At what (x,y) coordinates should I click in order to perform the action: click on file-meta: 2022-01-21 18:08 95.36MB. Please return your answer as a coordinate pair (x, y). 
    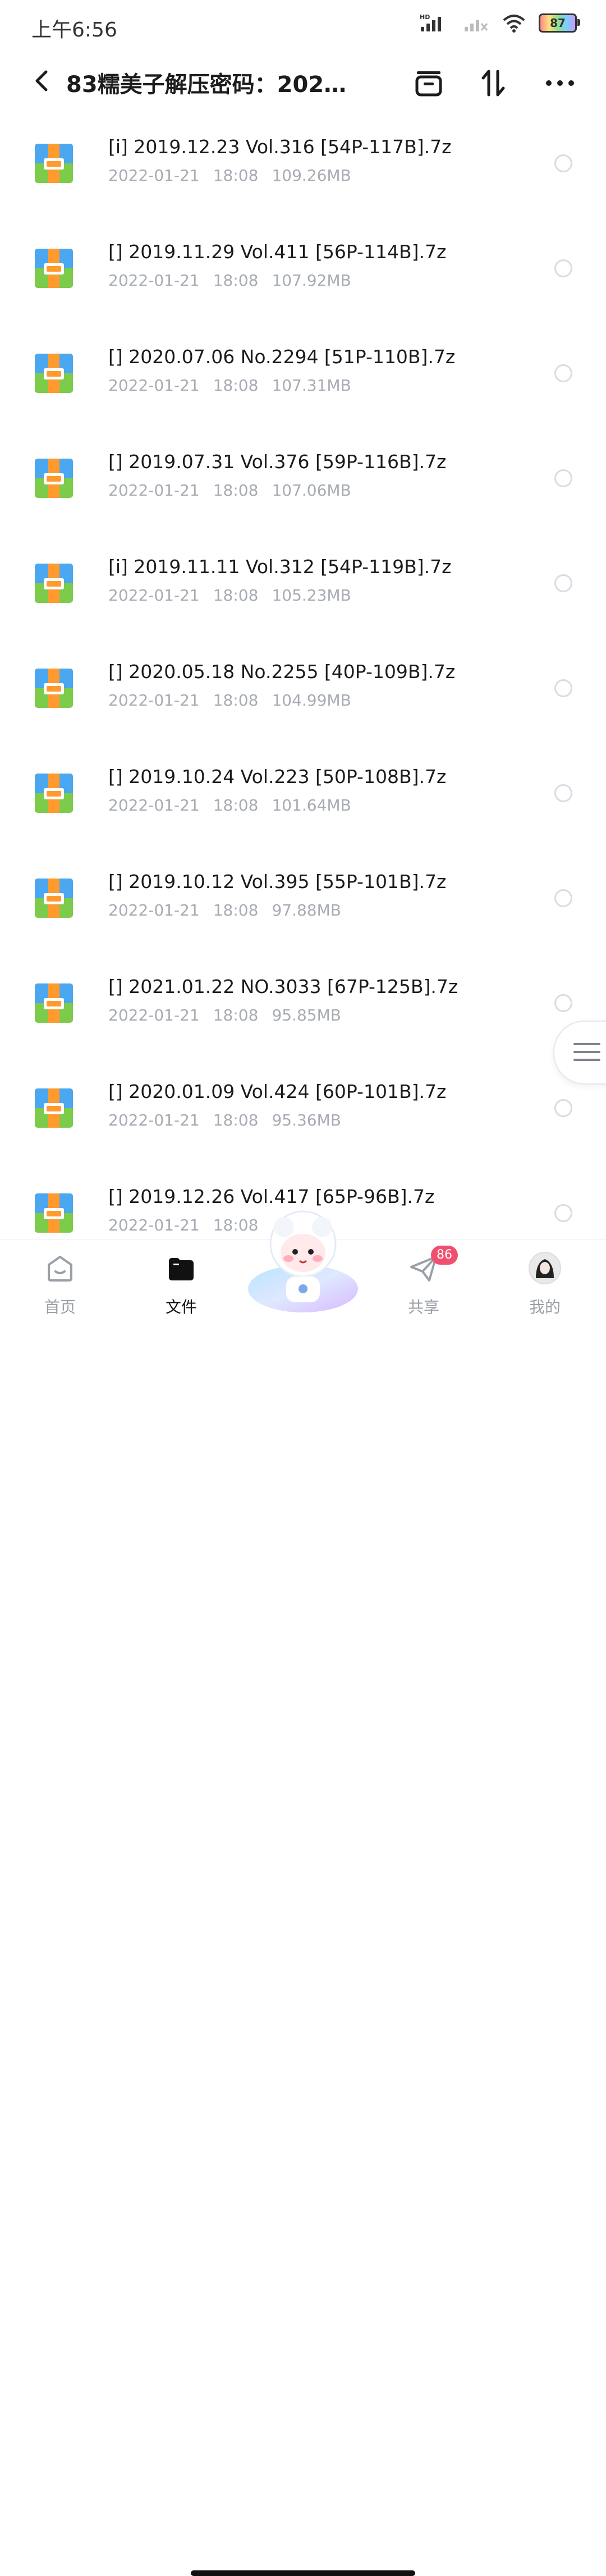
    Looking at the image, I should click on (231, 1120).